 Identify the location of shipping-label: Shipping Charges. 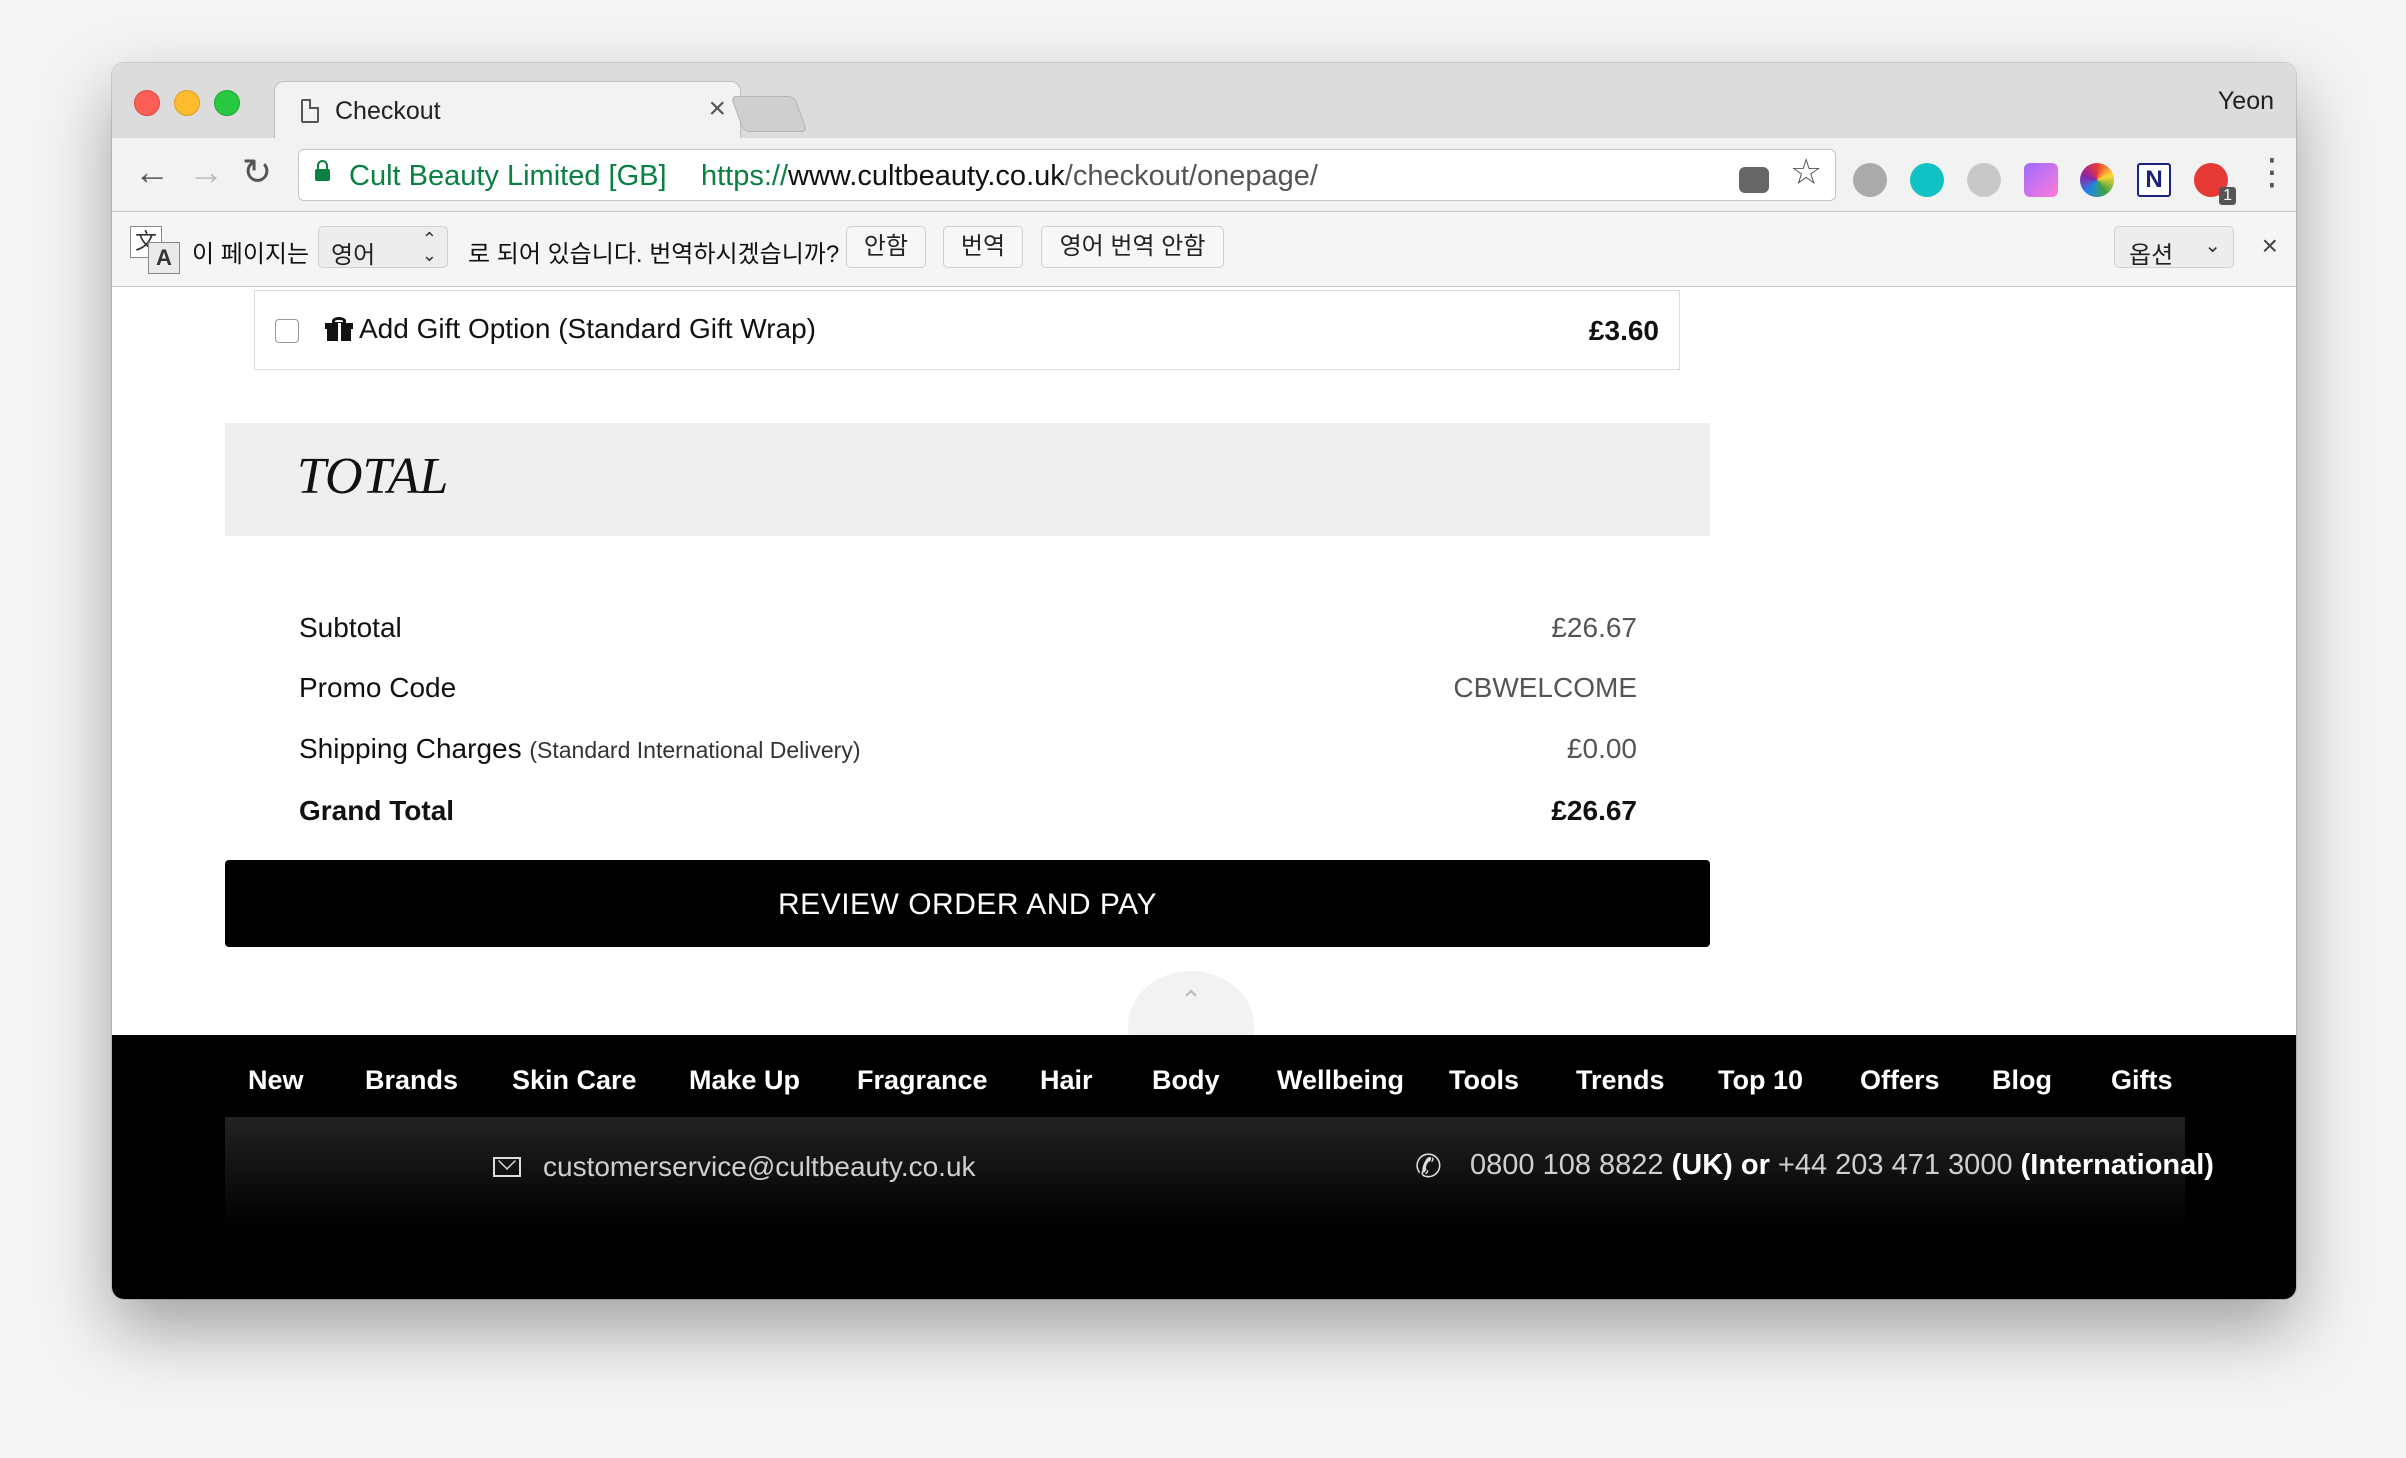
(410, 748).